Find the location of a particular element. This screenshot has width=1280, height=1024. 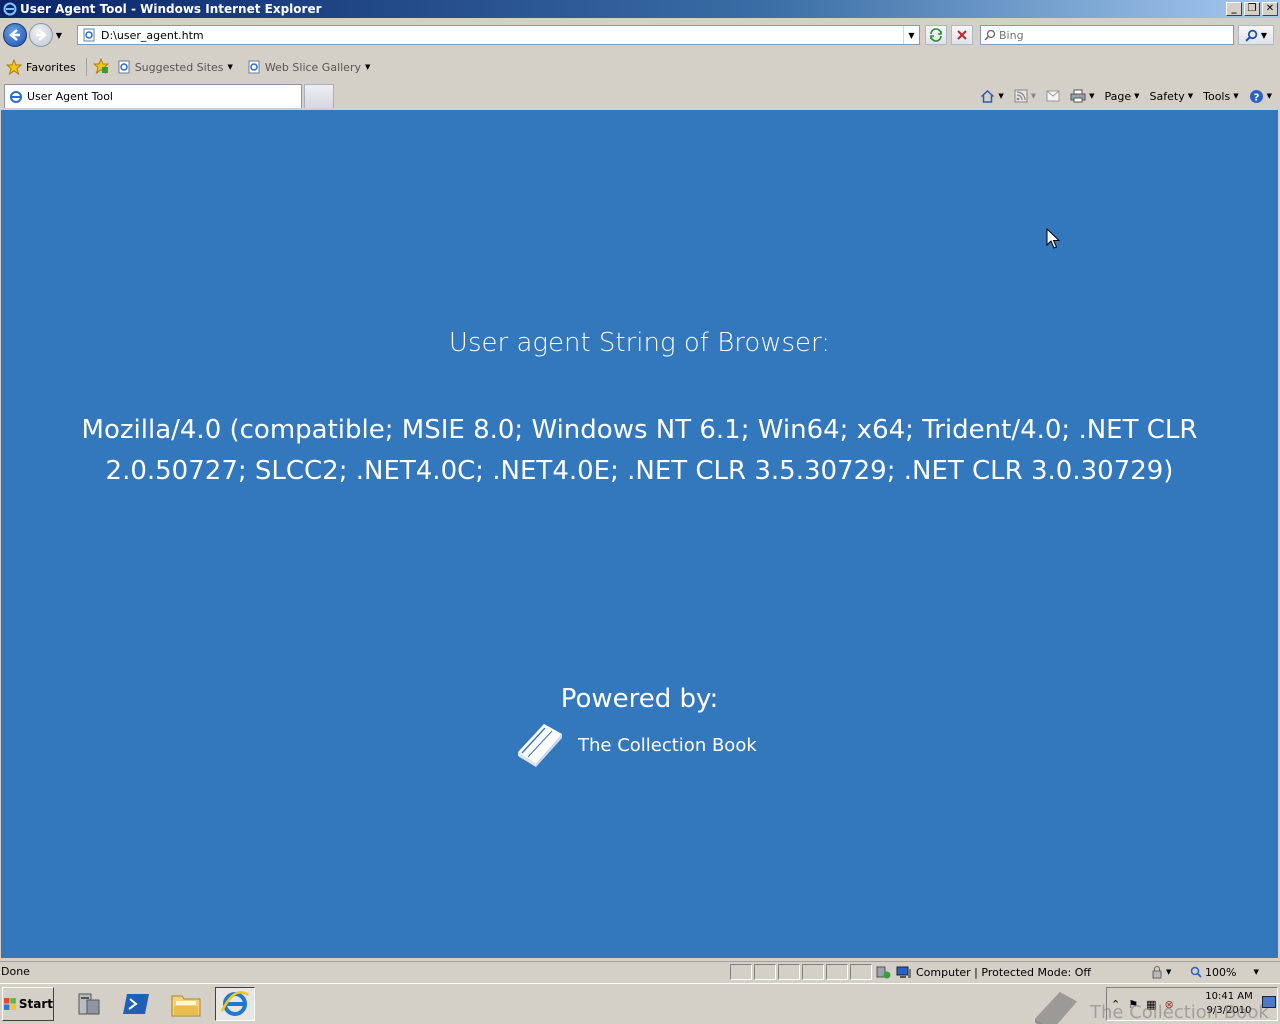

zoom-icon is located at coordinates (1196, 972).